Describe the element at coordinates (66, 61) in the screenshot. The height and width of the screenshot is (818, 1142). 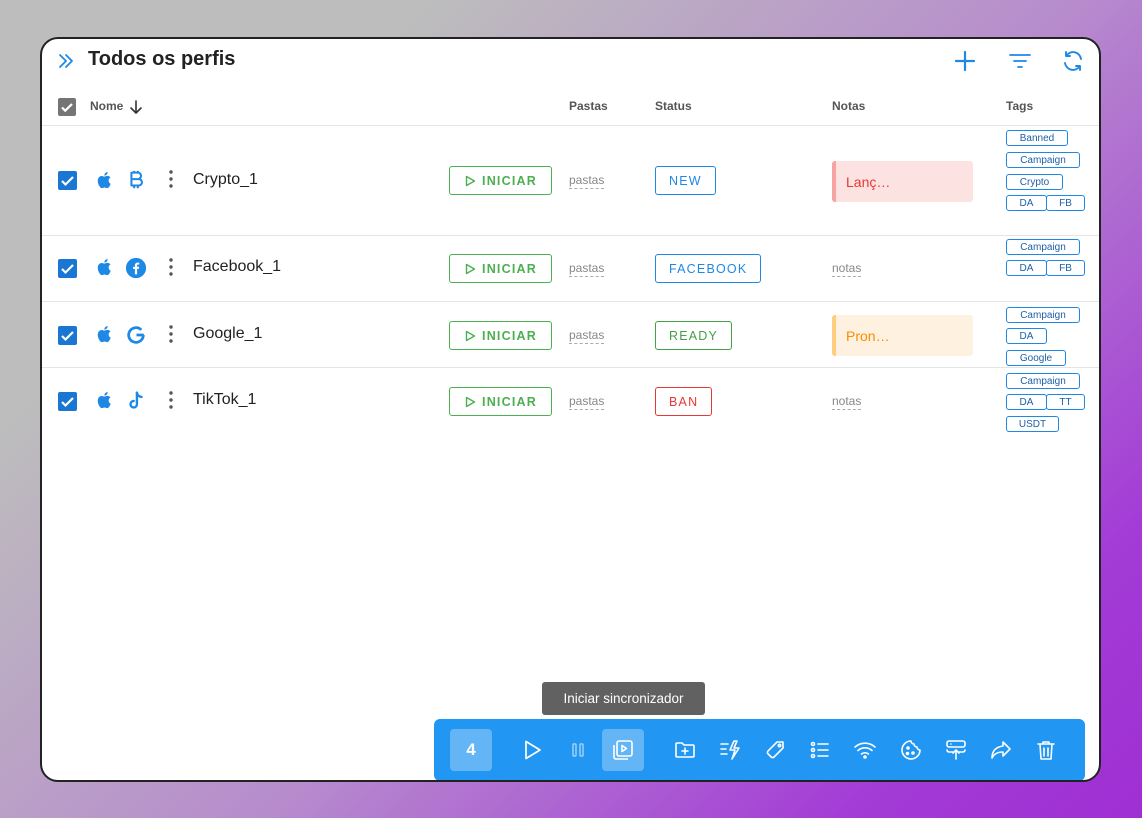
I see `double-chevron-right-icon` at that location.